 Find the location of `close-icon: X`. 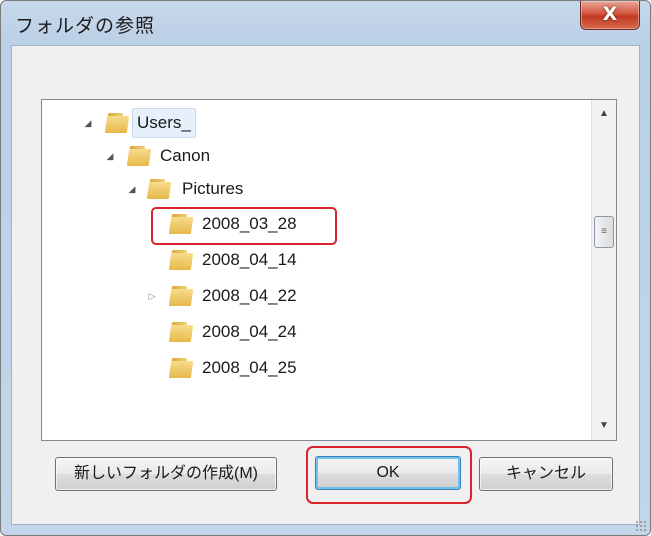

close-icon: X is located at coordinates (610, 14).